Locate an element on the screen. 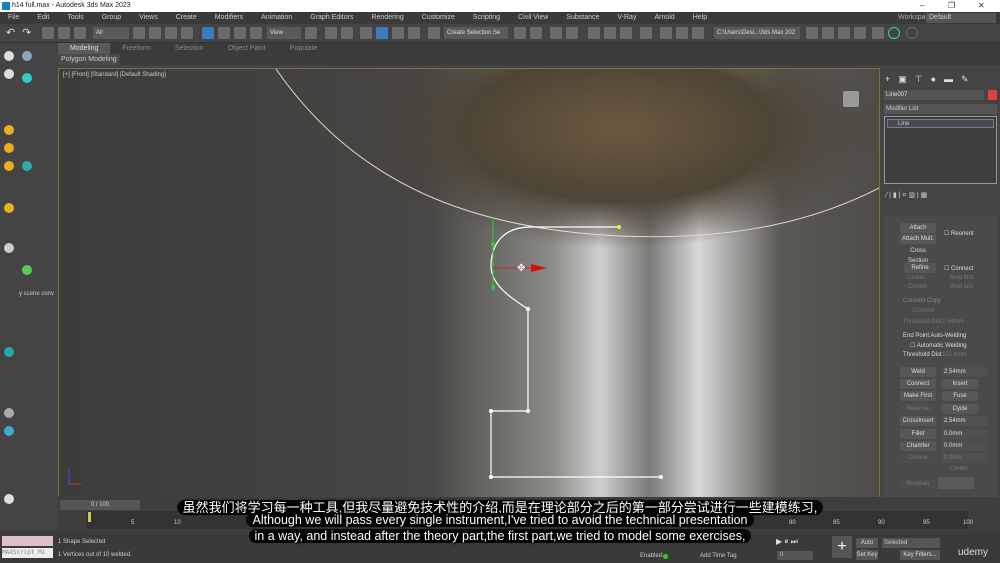 The image size is (1000, 563). center-checkbox: Center is located at coordinates (959, 469).